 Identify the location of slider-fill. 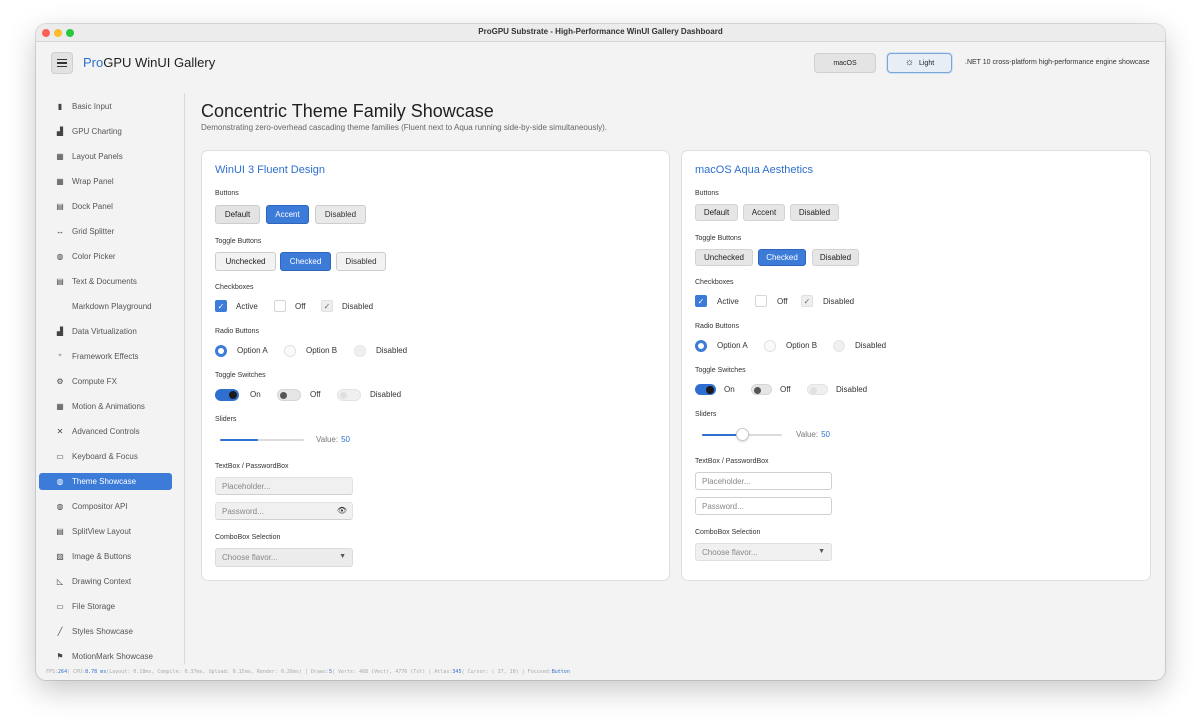
(239, 440).